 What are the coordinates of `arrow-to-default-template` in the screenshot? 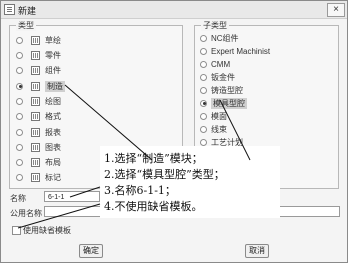 It's located at (59, 216).